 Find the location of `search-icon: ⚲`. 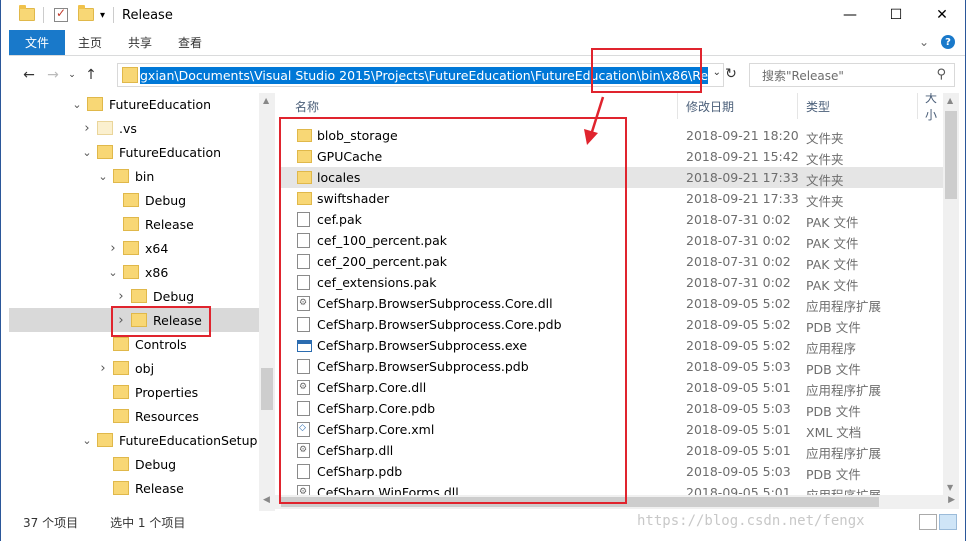

search-icon: ⚲ is located at coordinates (941, 74).